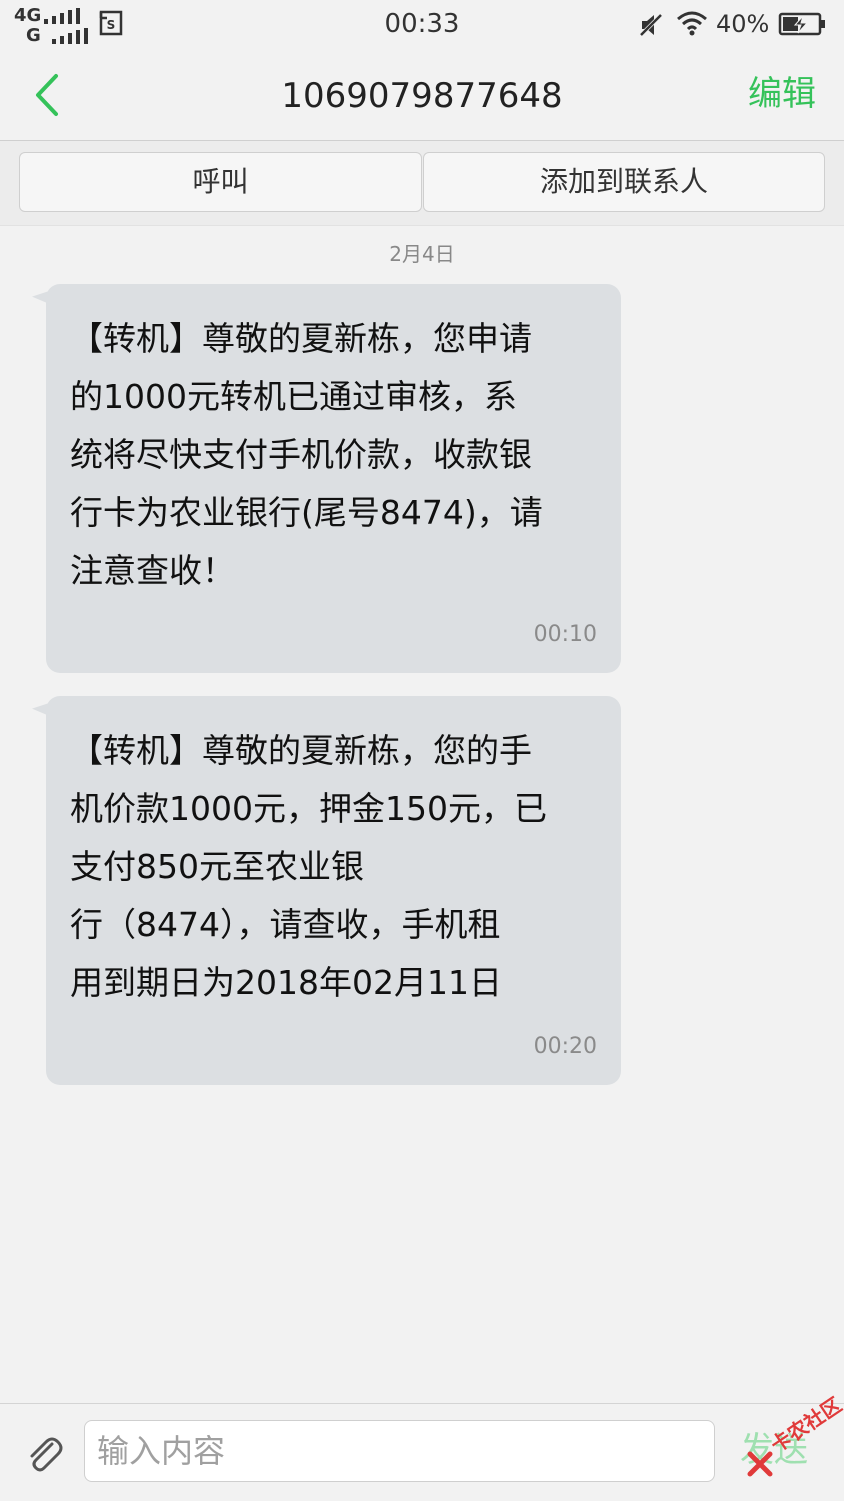  Describe the element at coordinates (624, 182) in the screenshot. I see `add-to-contacts-button: 添加到联系人` at that location.